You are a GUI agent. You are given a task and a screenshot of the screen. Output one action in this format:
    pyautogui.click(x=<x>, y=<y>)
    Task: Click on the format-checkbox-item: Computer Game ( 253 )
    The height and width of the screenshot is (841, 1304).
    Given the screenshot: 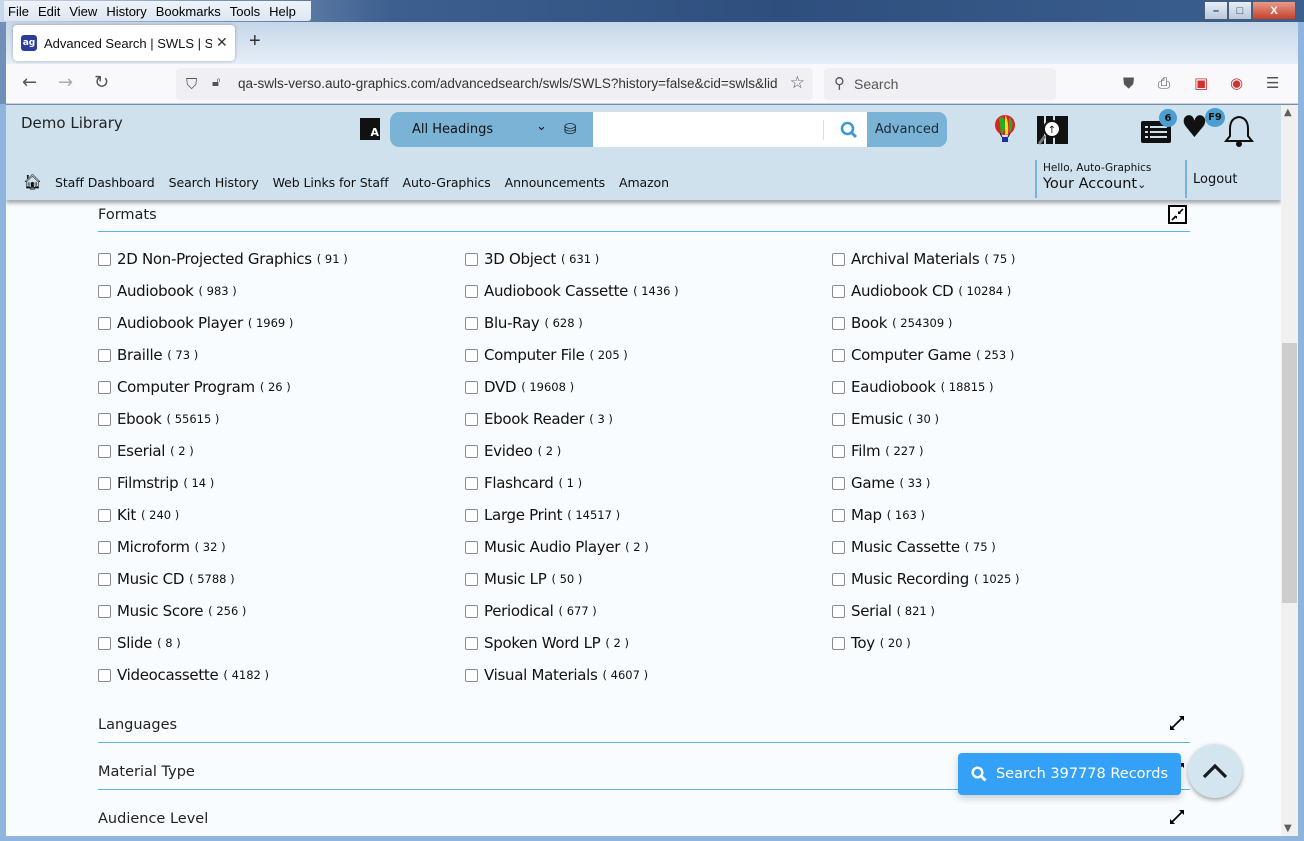 What is the action you would take?
    pyautogui.click(x=1015, y=355)
    